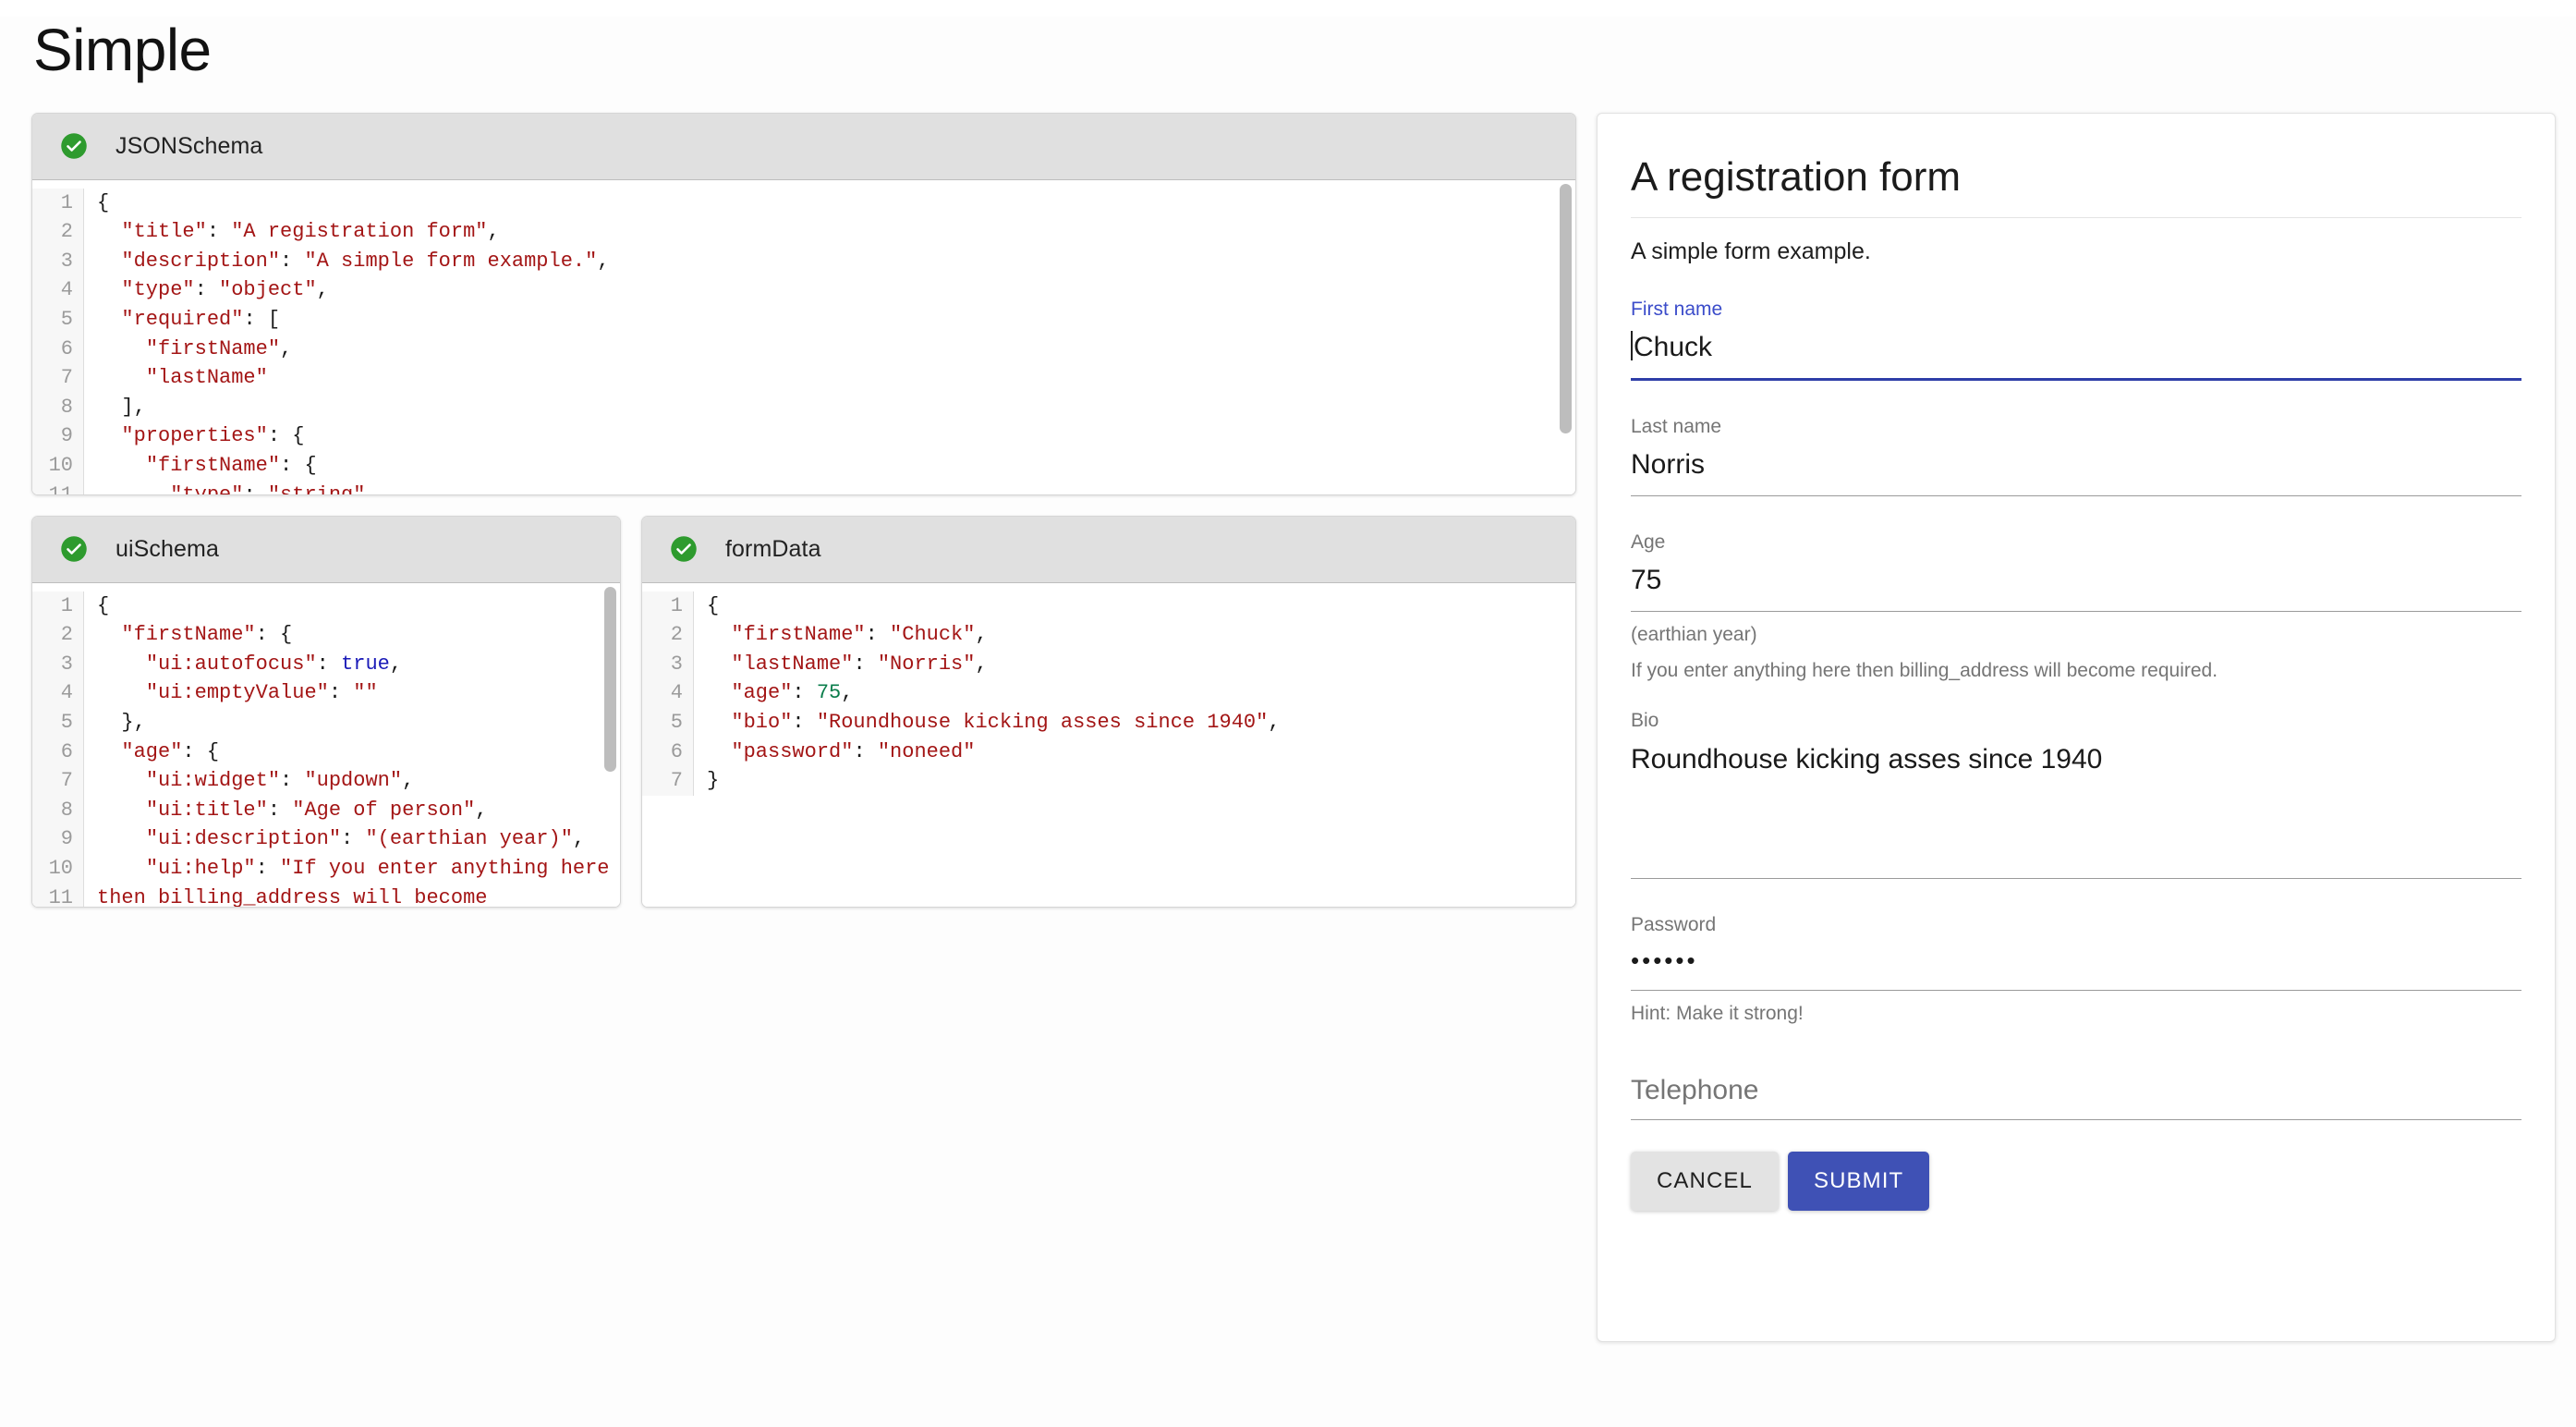  I want to click on uischema-scroll-track, so click(610, 745).